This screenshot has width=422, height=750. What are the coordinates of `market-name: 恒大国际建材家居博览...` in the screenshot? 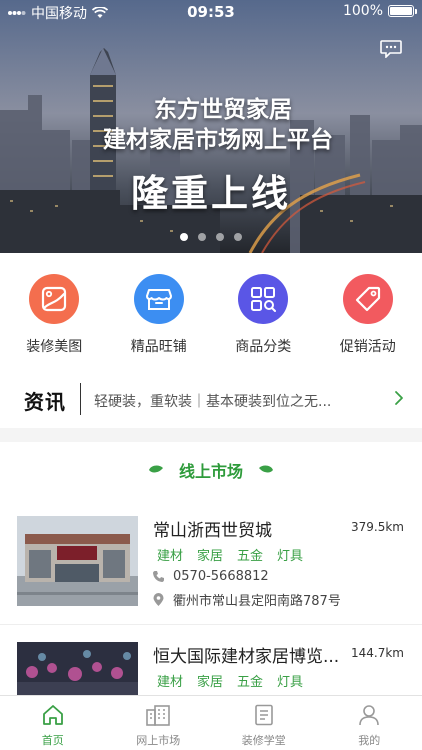 It's located at (246, 657).